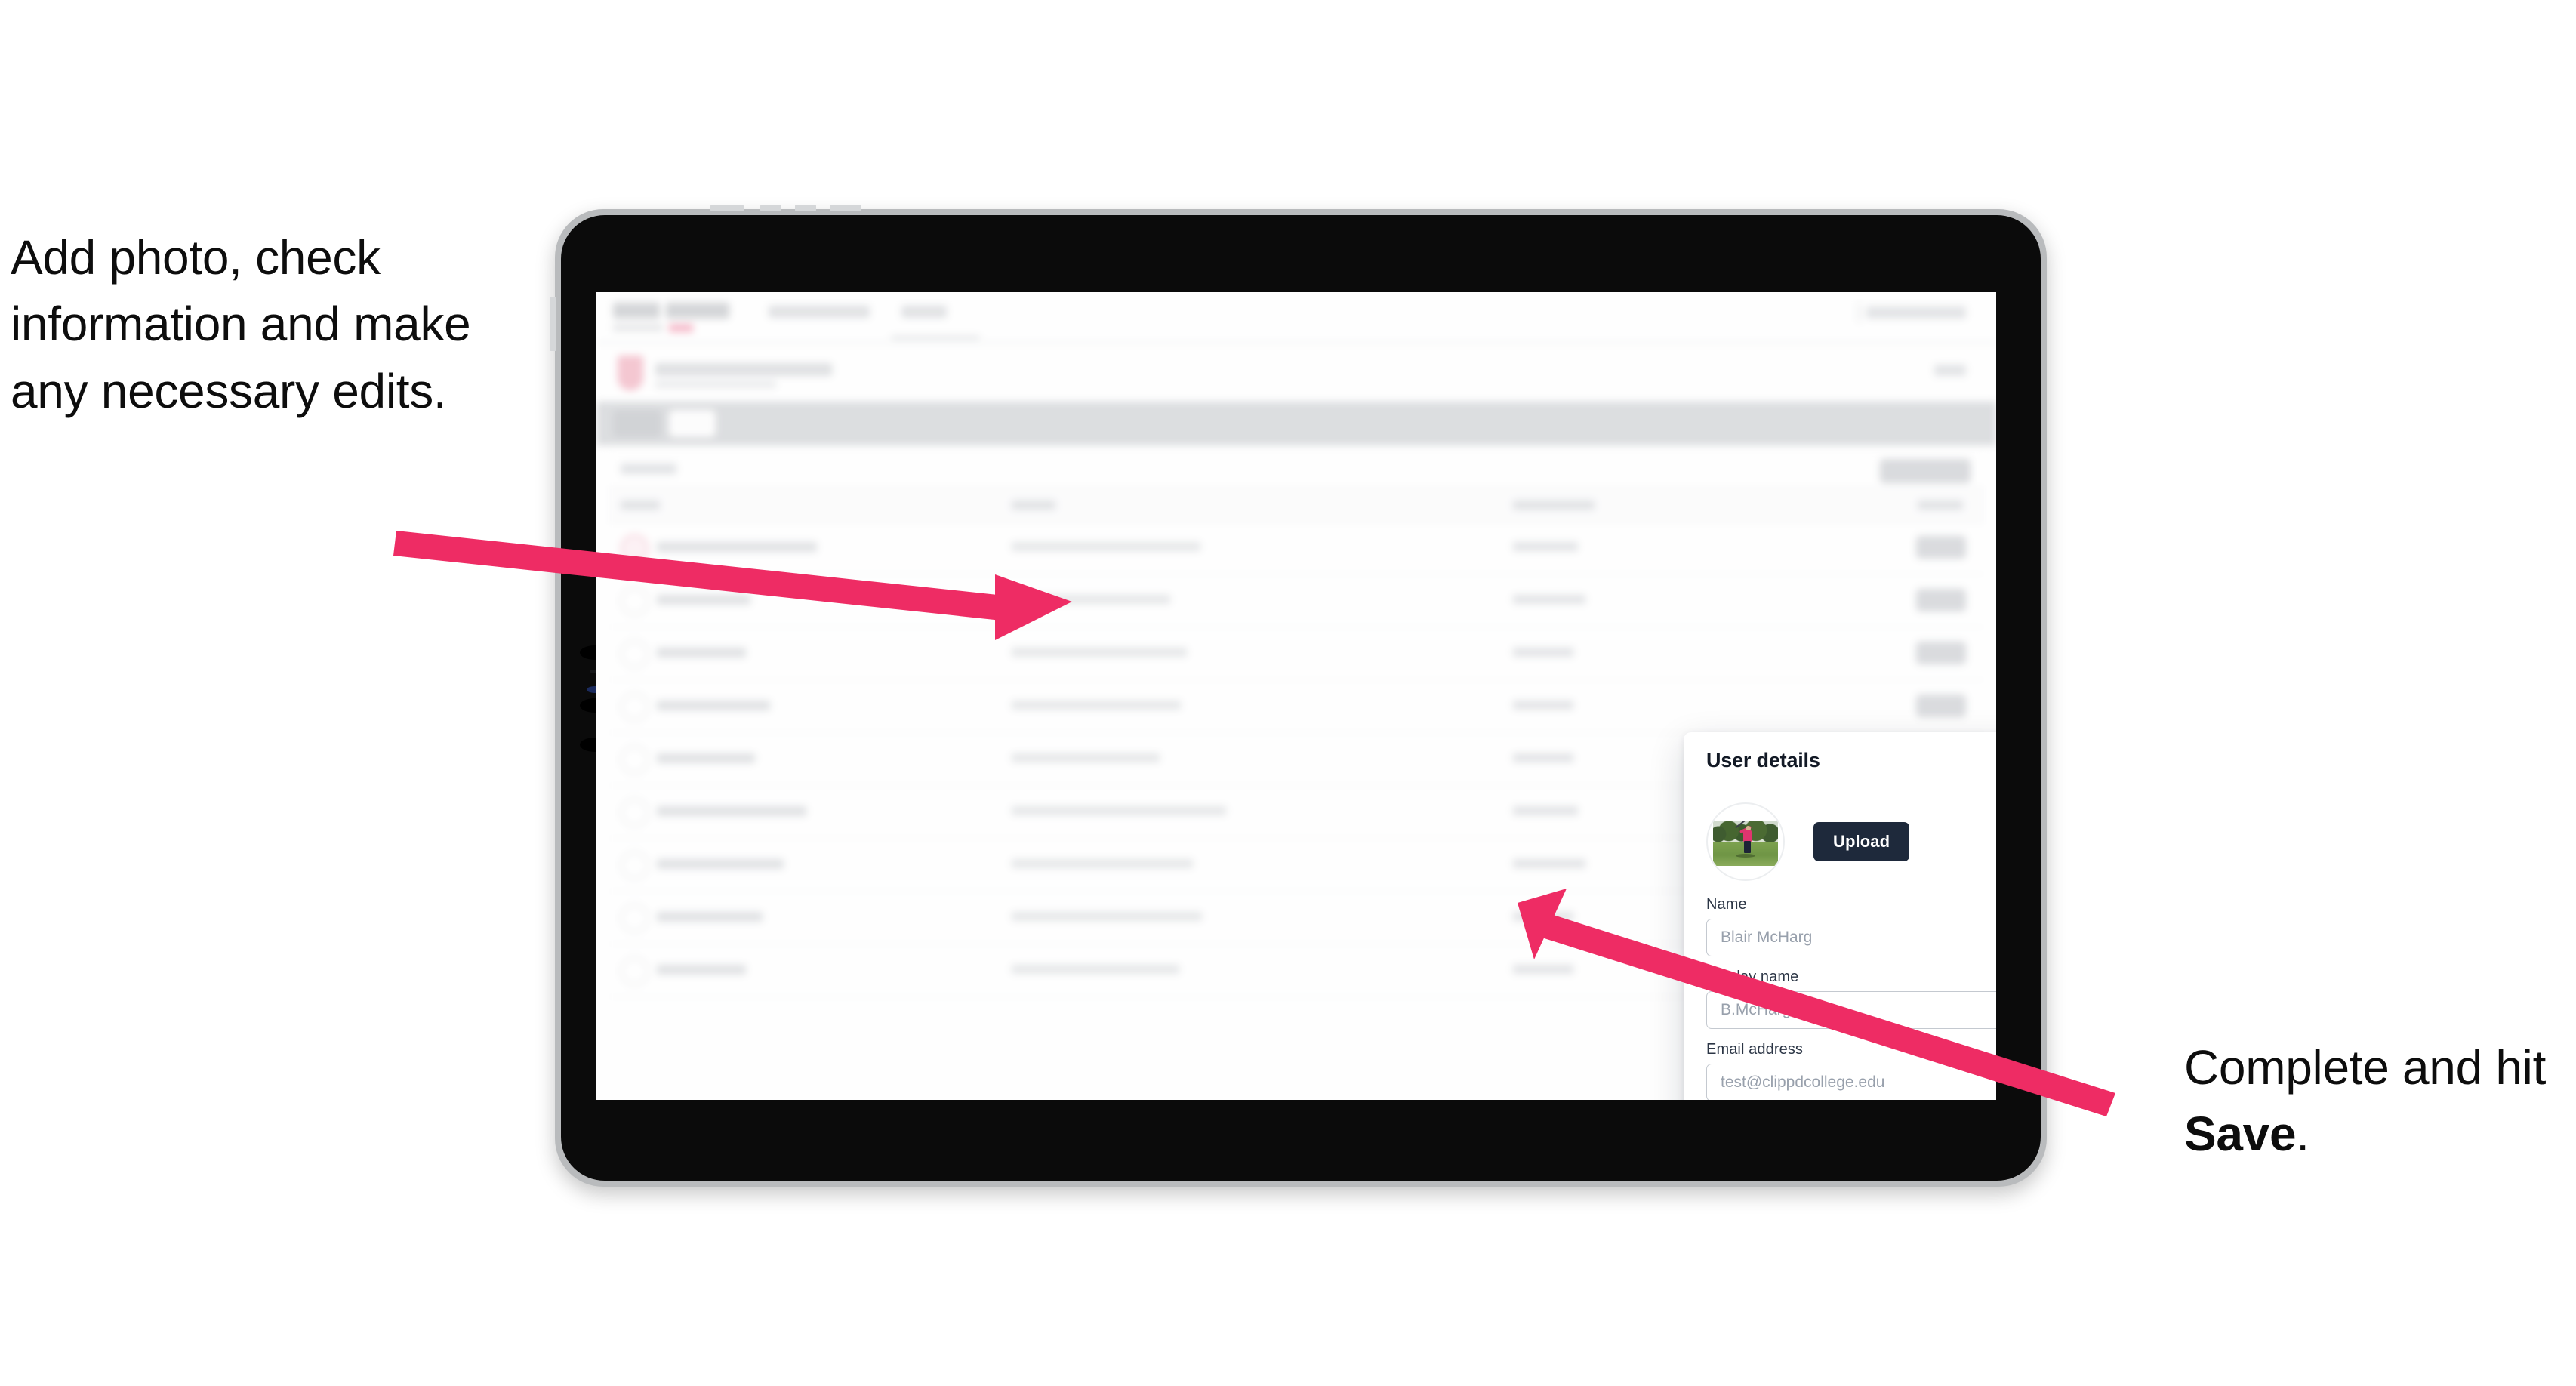  I want to click on annotation-right-emphasis: Save, so click(2240, 1134).